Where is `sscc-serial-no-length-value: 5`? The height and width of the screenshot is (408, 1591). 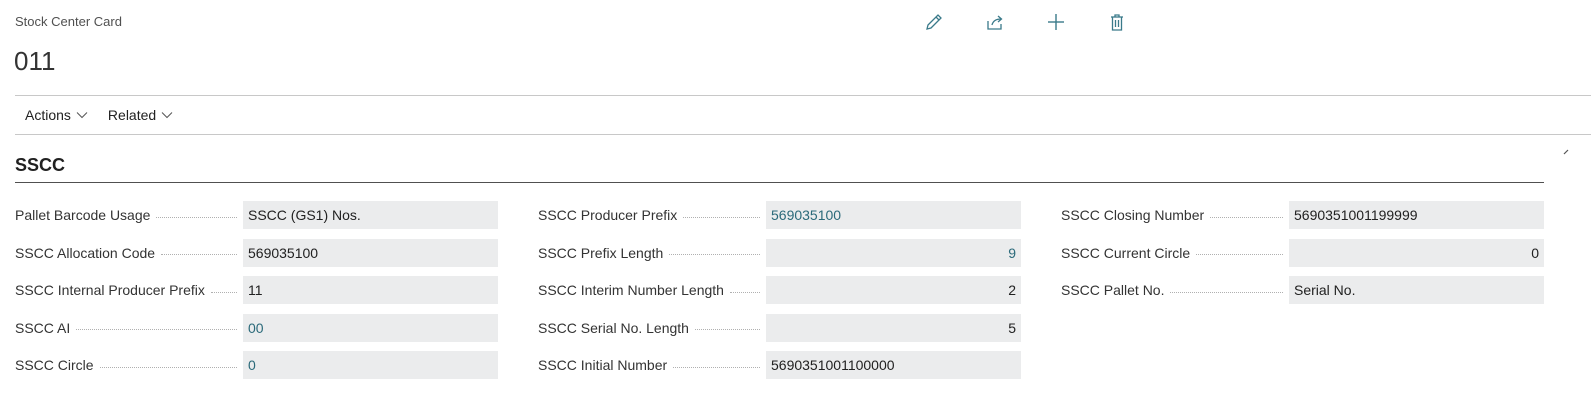
sscc-serial-no-length-value: 5 is located at coordinates (893, 327).